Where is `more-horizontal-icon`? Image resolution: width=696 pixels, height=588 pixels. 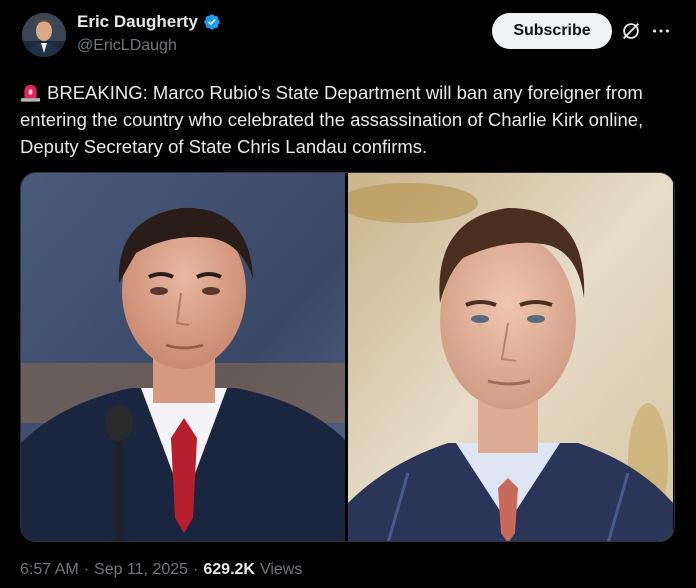
more-horizontal-icon is located at coordinates (661, 31).